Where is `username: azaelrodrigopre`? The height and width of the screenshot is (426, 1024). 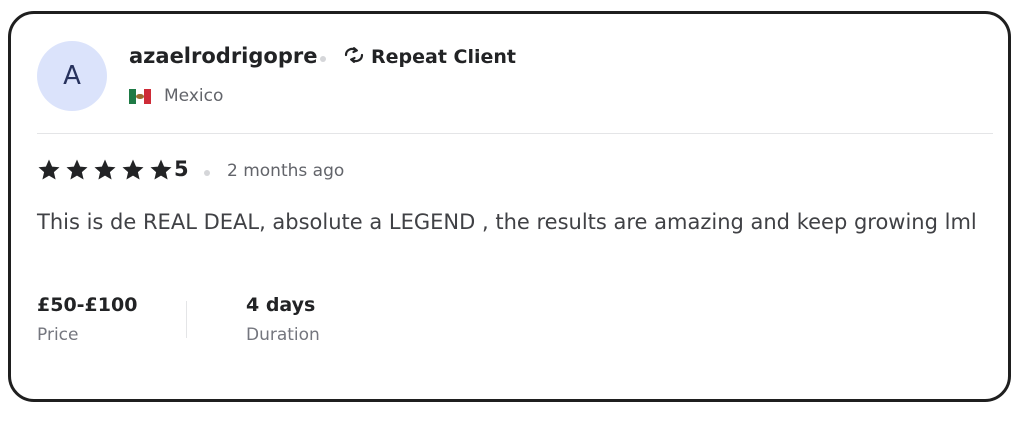 username: azaelrodrigopre is located at coordinates (223, 56).